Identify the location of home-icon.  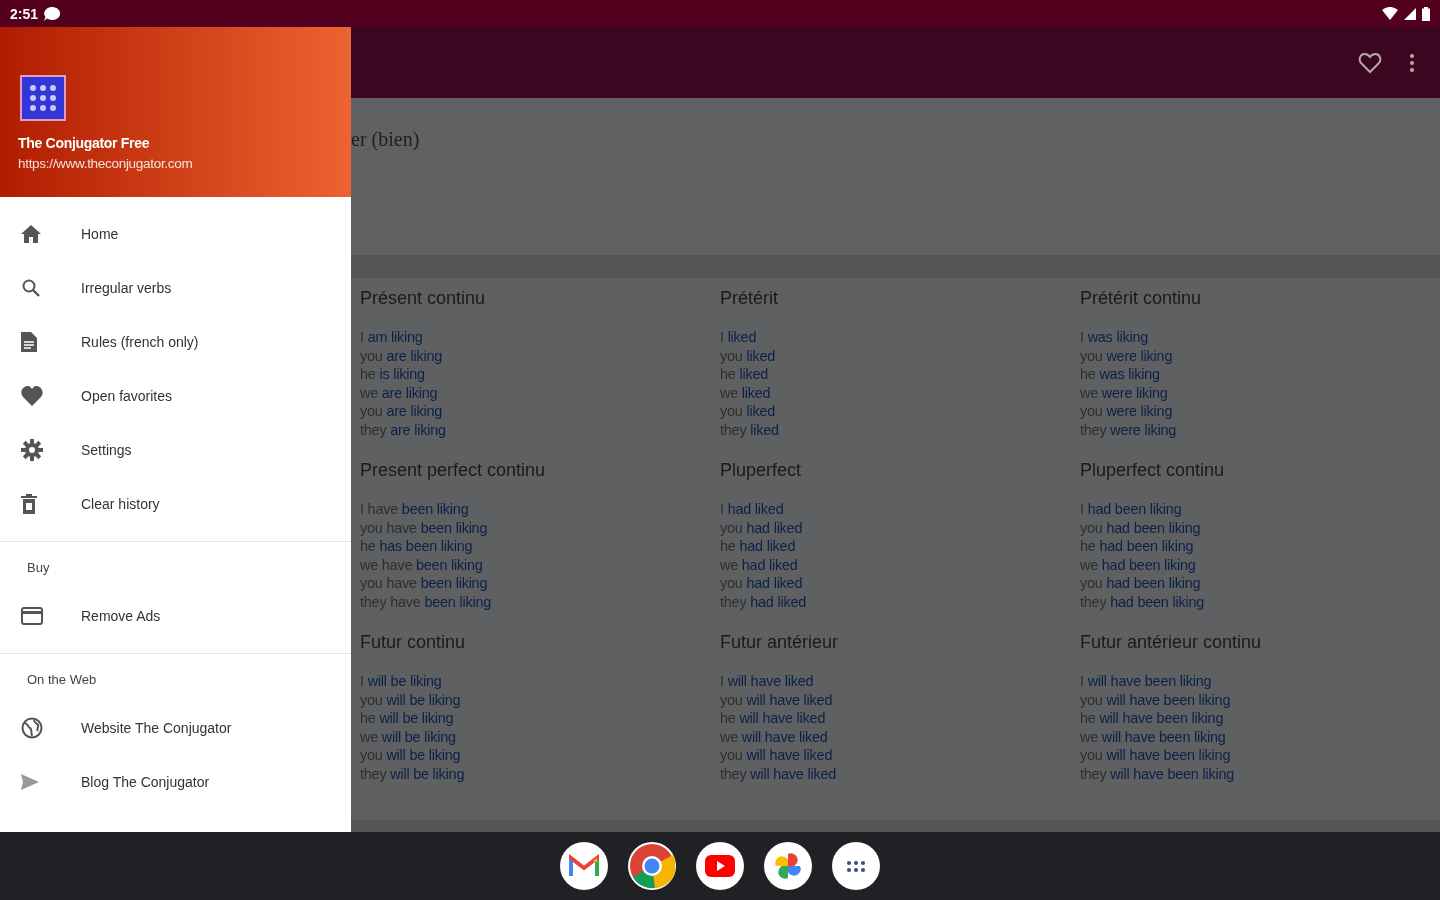
(31, 234).